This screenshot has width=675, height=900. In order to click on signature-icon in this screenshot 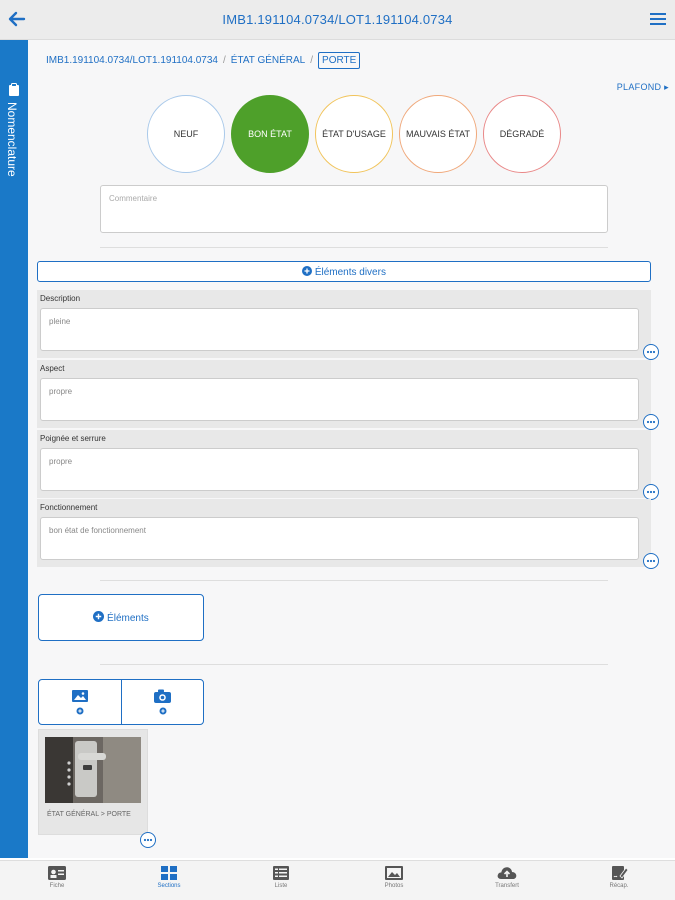, I will do `click(620, 873)`.